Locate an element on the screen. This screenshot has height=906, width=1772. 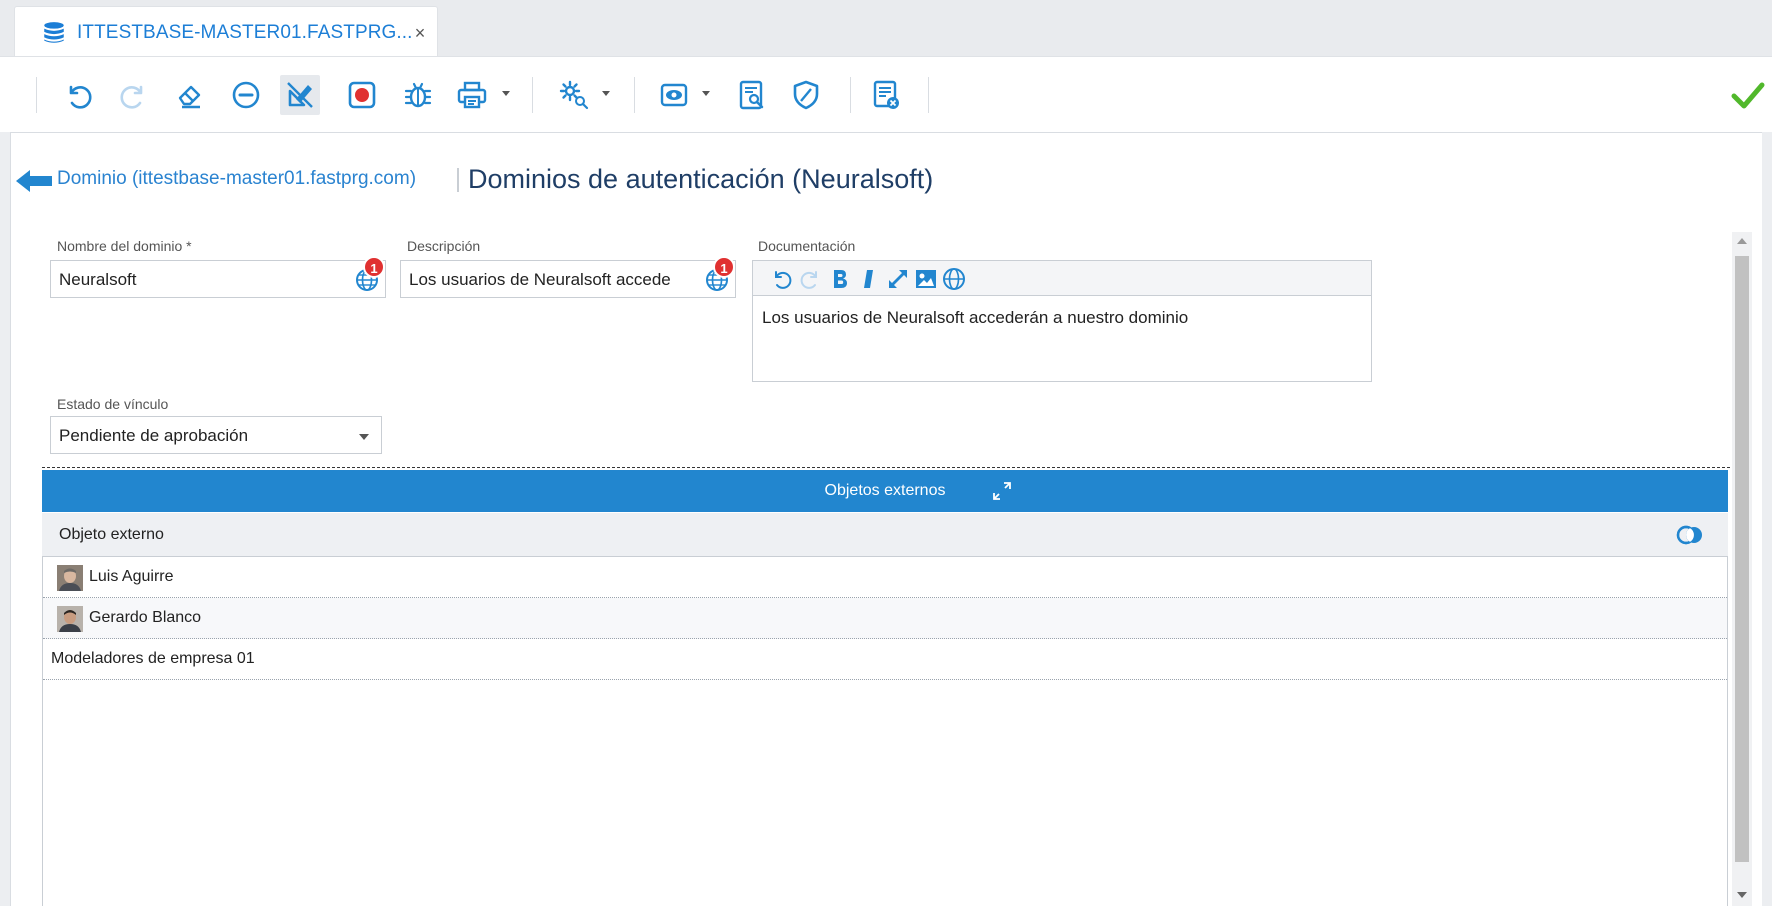
page-title: Dominios de autenticación (Neuralsoft) is located at coordinates (701, 179).